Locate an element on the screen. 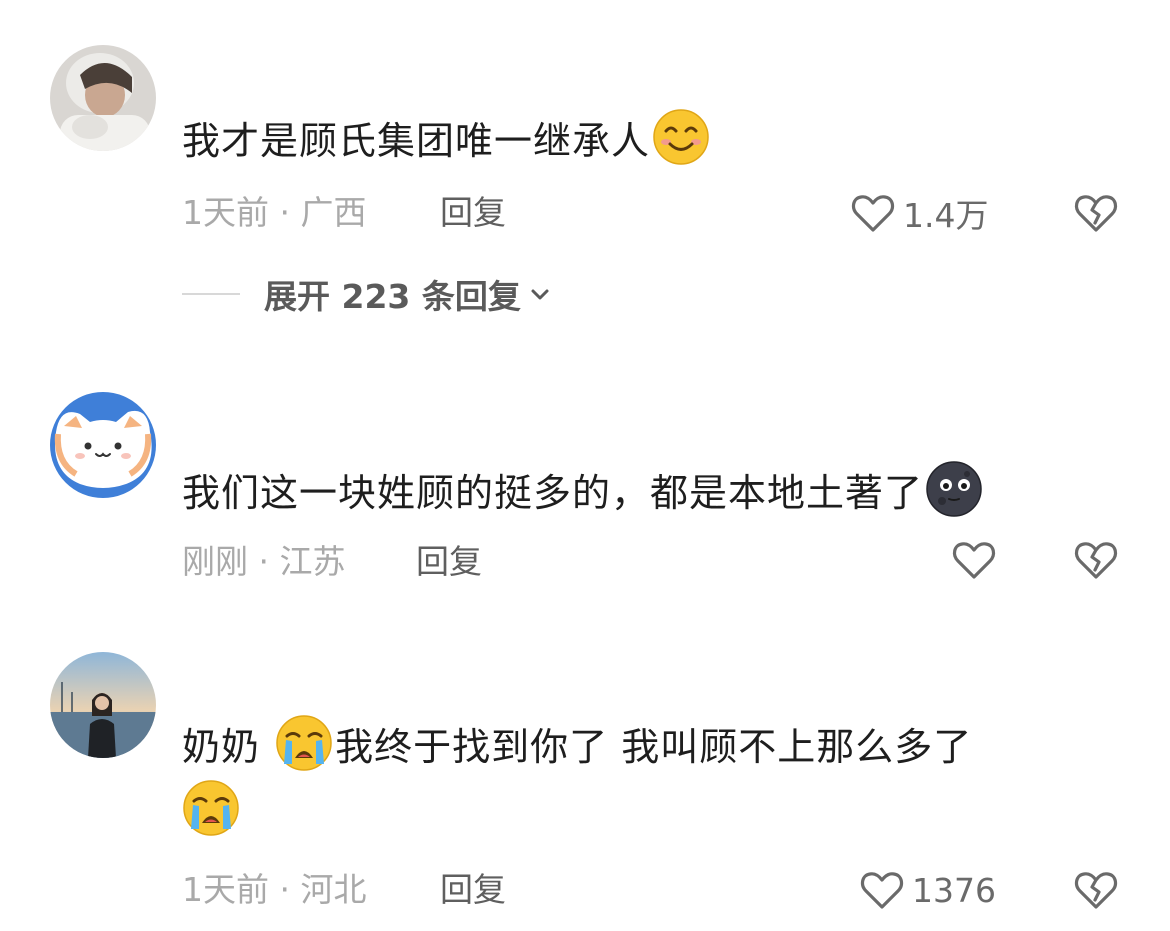 The width and height of the screenshot is (1170, 931). like-button: 1.4万 is located at coordinates (918, 213).